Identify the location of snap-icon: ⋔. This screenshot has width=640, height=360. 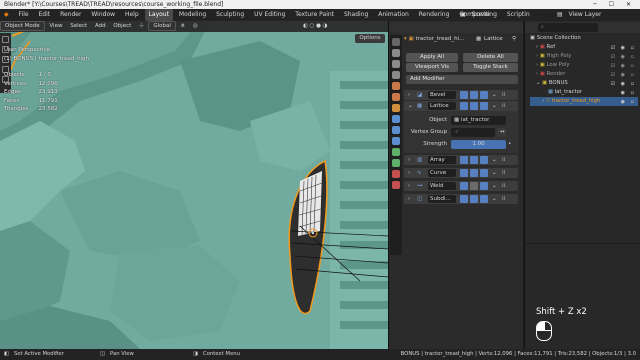
(183, 26).